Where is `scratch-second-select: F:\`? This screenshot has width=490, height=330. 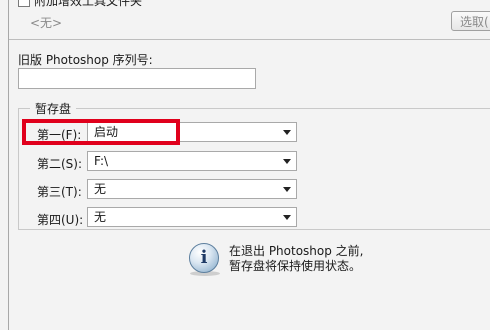 scratch-second-select: F:\ is located at coordinates (192, 161).